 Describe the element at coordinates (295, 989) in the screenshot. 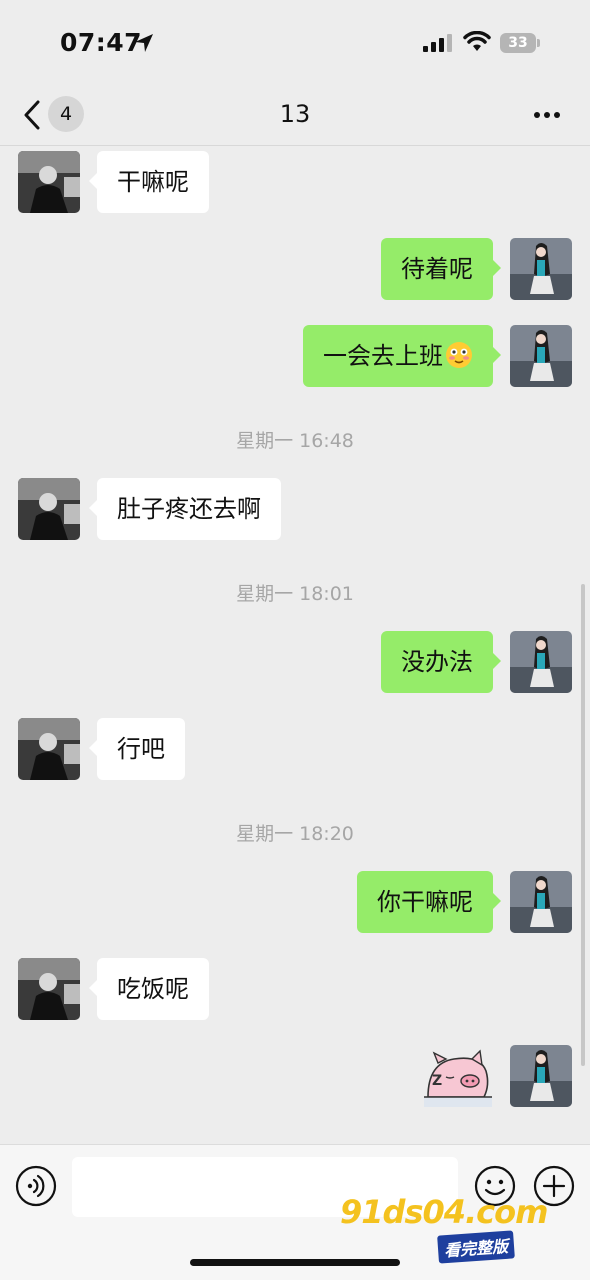

I see `message-row-incoming: 吃饭呢` at that location.